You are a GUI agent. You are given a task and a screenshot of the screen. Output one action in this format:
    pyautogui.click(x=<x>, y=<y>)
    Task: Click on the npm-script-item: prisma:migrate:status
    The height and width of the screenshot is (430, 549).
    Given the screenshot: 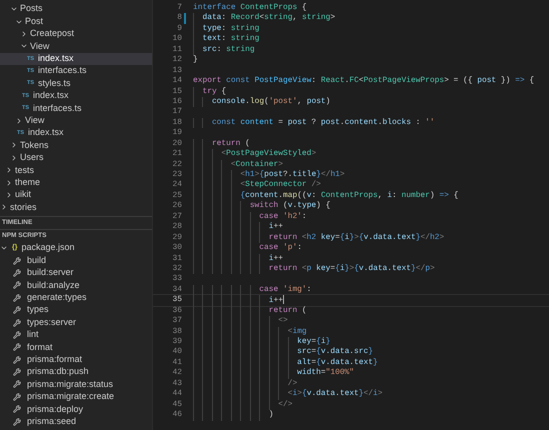 What is the action you would take?
    pyautogui.click(x=76, y=384)
    